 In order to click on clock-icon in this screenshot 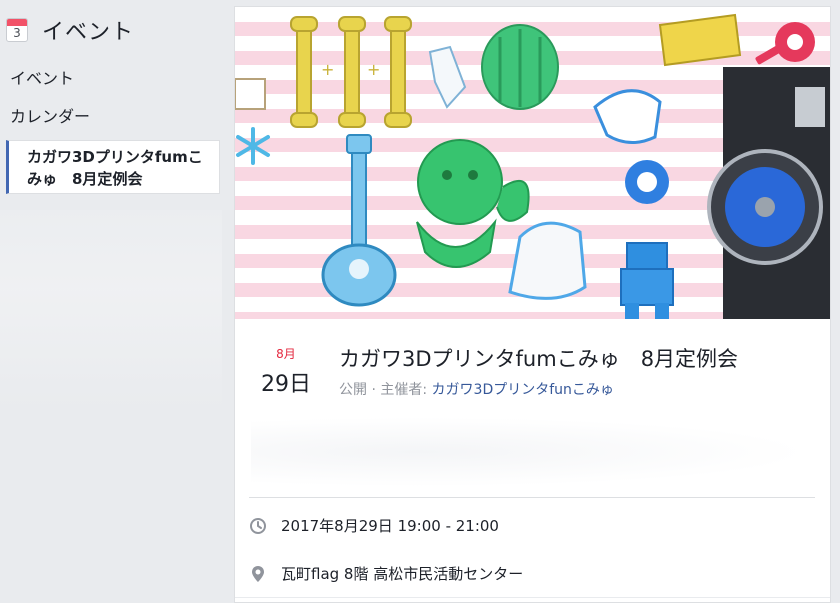, I will do `click(258, 525)`.